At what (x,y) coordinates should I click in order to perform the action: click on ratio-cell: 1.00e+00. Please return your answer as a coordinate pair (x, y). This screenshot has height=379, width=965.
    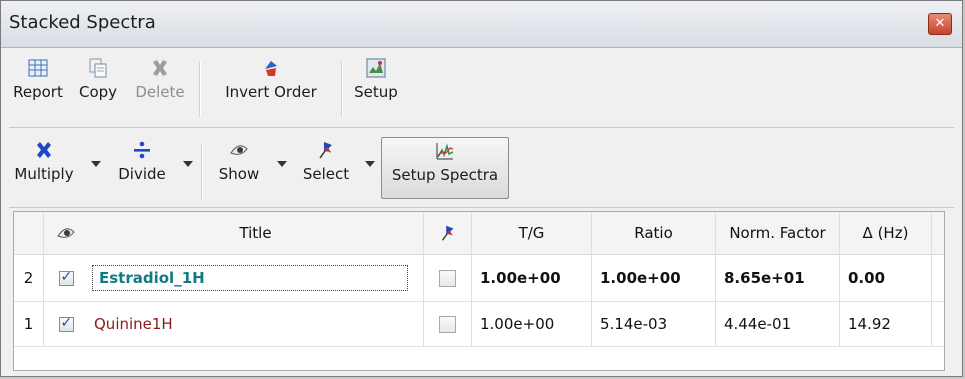
    Looking at the image, I should click on (654, 278).